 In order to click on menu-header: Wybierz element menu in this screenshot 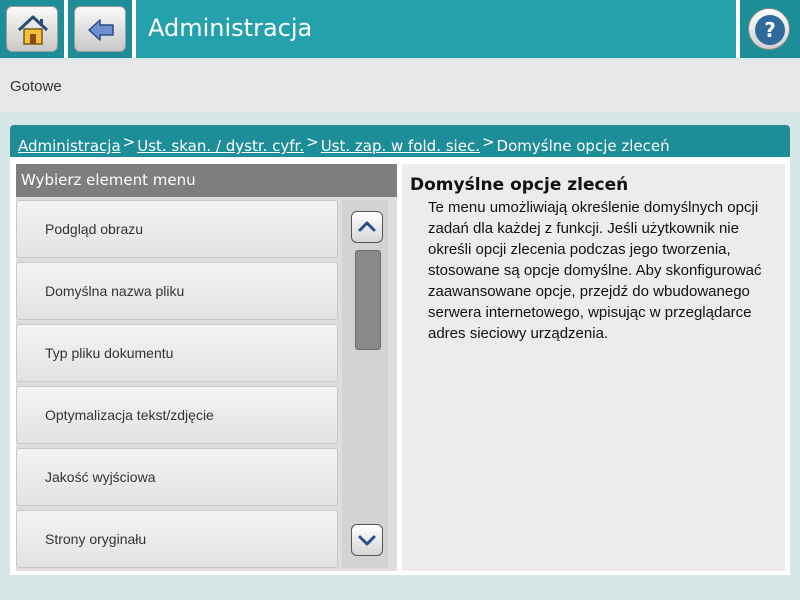, I will do `click(206, 180)`.